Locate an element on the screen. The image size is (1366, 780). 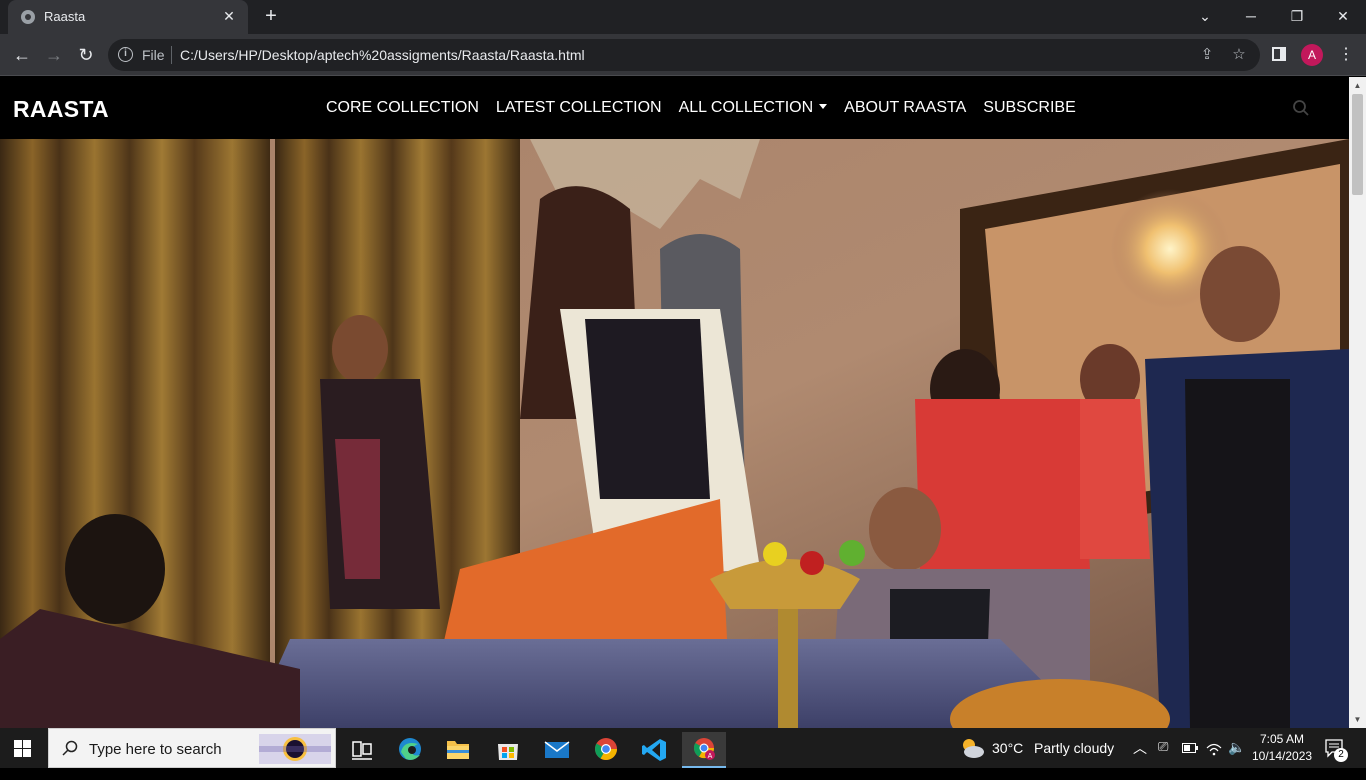
weather-description: Partly cloudy is located at coordinates (1074, 760).